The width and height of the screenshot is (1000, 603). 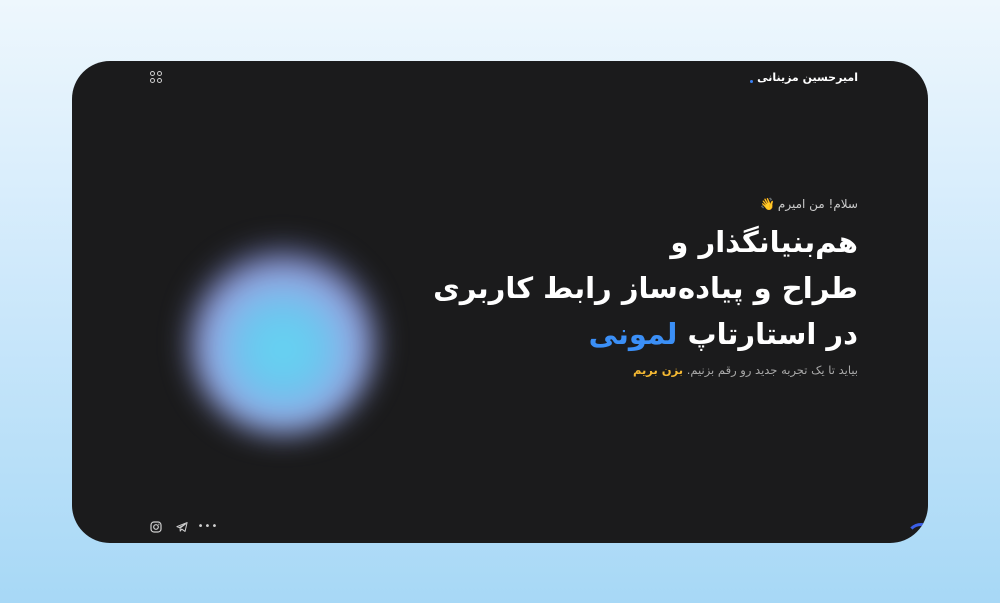 I want to click on instagram-icon, so click(x=156, y=527).